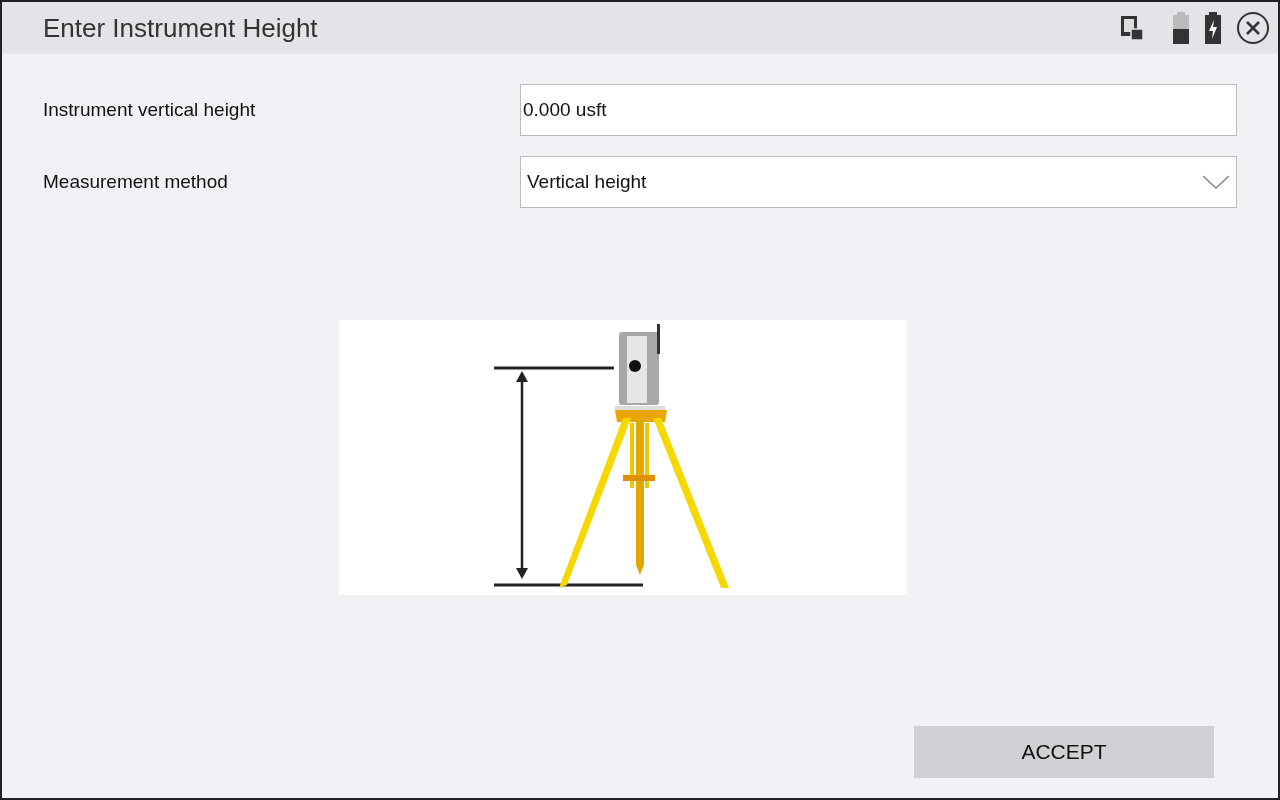 Image resolution: width=1280 pixels, height=800 pixels. What do you see at coordinates (1253, 28) in the screenshot?
I see `close-icon` at bounding box center [1253, 28].